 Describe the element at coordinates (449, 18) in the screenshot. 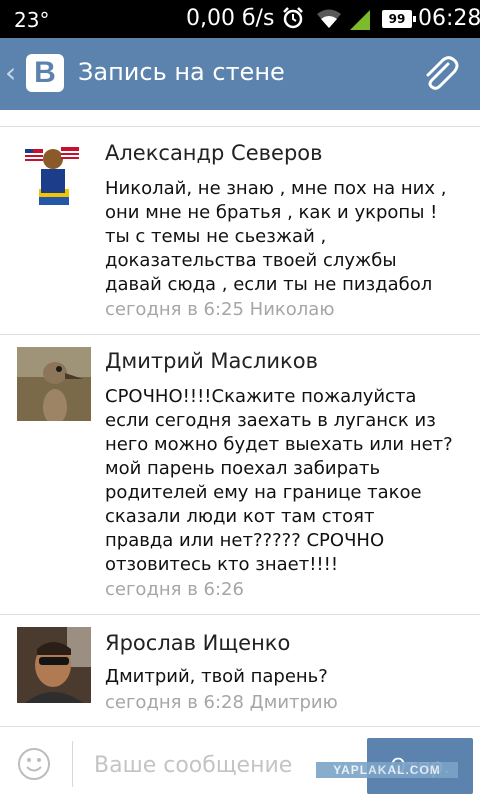

I see `clock: 06:28` at that location.